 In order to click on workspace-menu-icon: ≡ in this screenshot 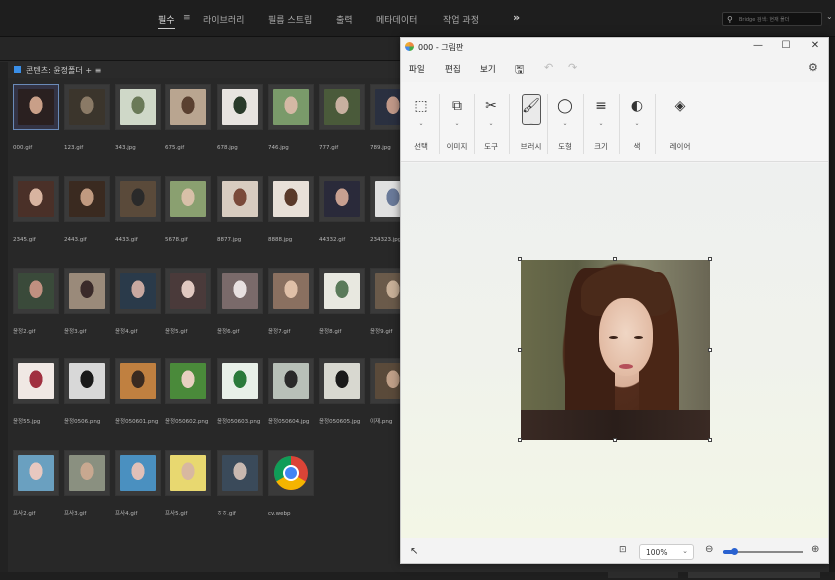, I will do `click(187, 18)`.